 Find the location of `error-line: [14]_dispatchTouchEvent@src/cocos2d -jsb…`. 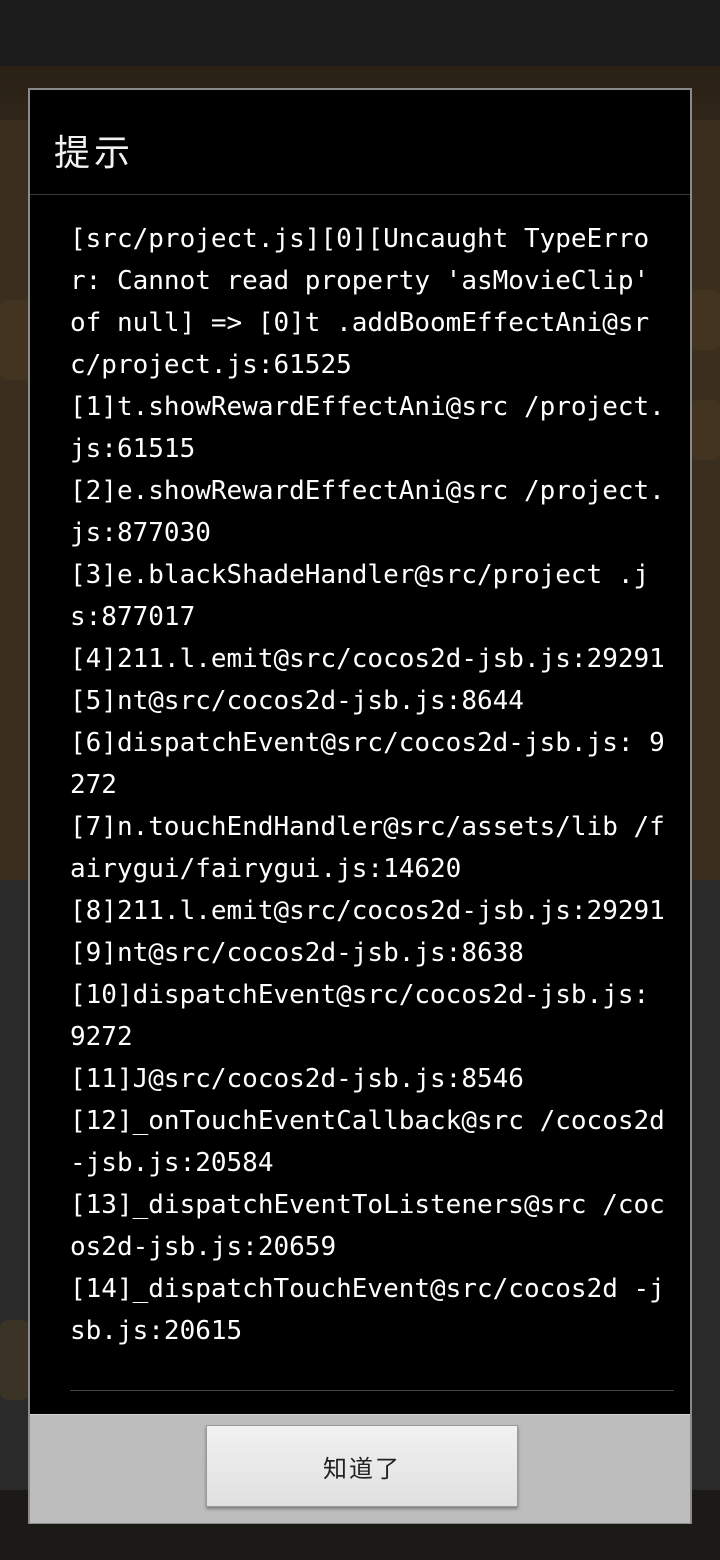

error-line: [14]_dispatchTouchEvent@src/cocos2d -jsb… is located at coordinates (367, 1310).